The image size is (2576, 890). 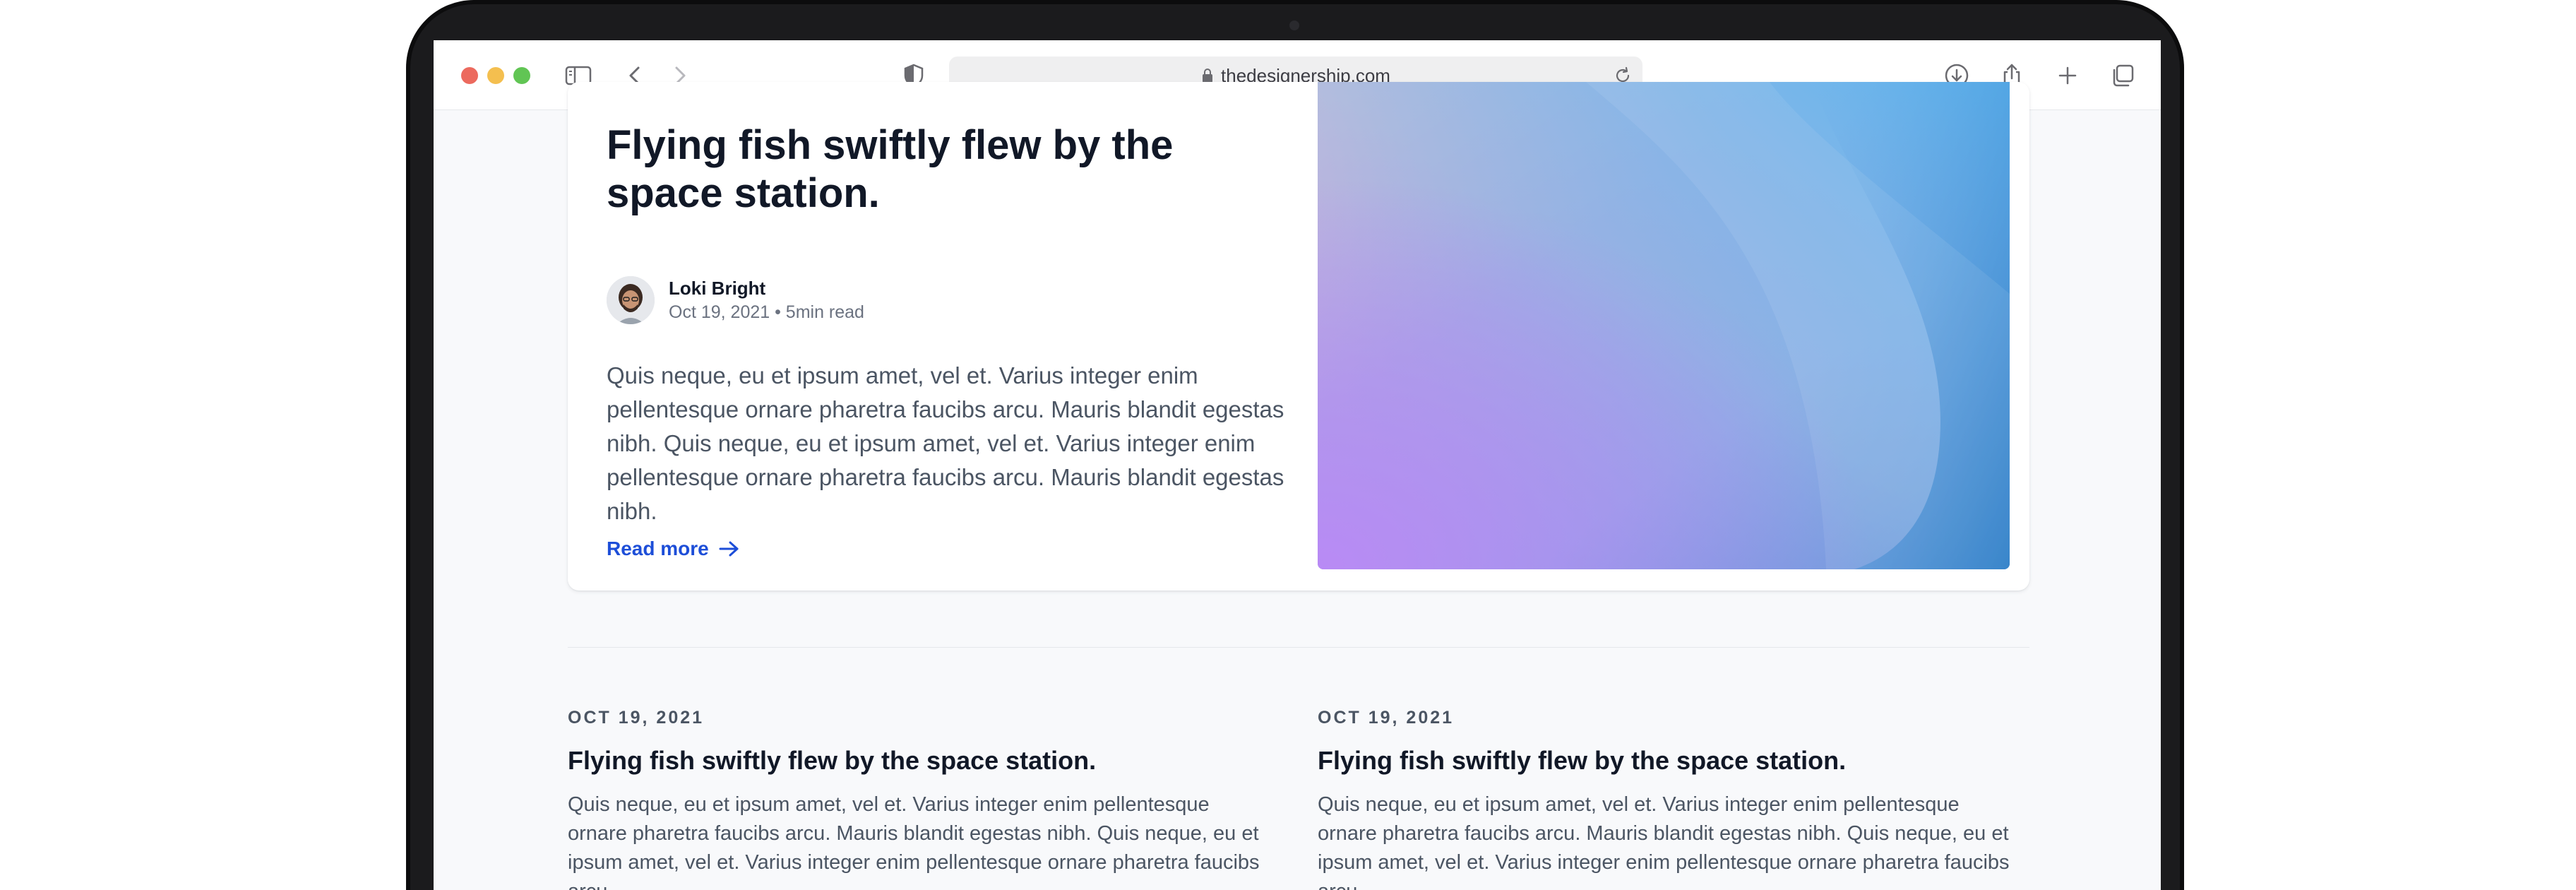 I want to click on author-name: Loki Bright, so click(x=766, y=288).